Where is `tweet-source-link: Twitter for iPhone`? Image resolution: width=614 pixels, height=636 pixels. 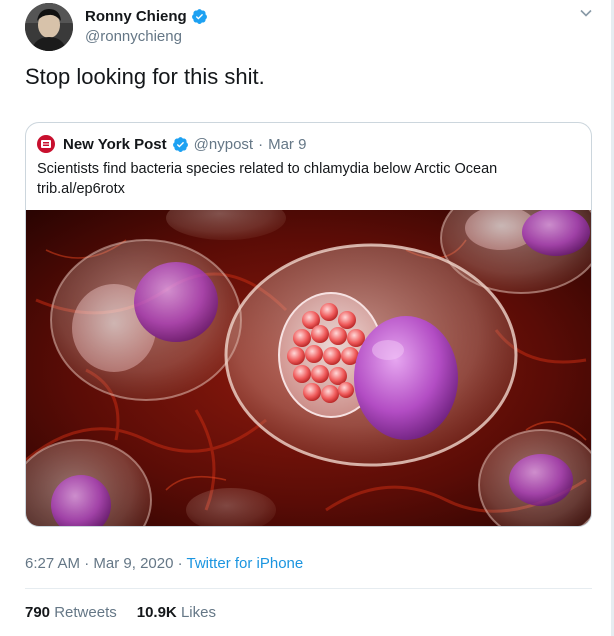 tweet-source-link: Twitter for iPhone is located at coordinates (245, 563).